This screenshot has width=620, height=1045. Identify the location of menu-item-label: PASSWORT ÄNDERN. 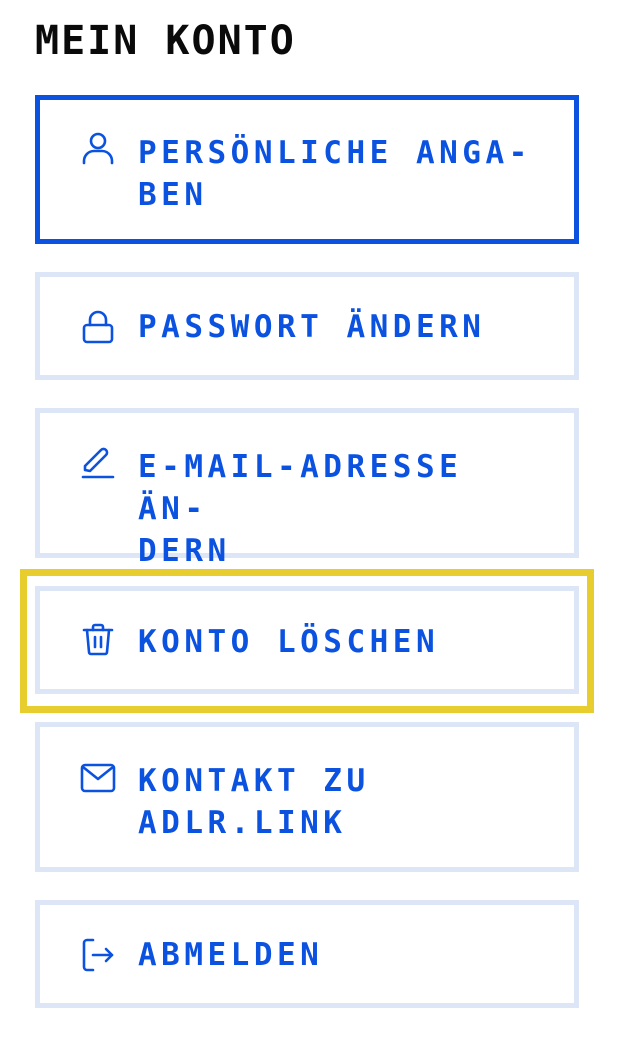
(341, 327).